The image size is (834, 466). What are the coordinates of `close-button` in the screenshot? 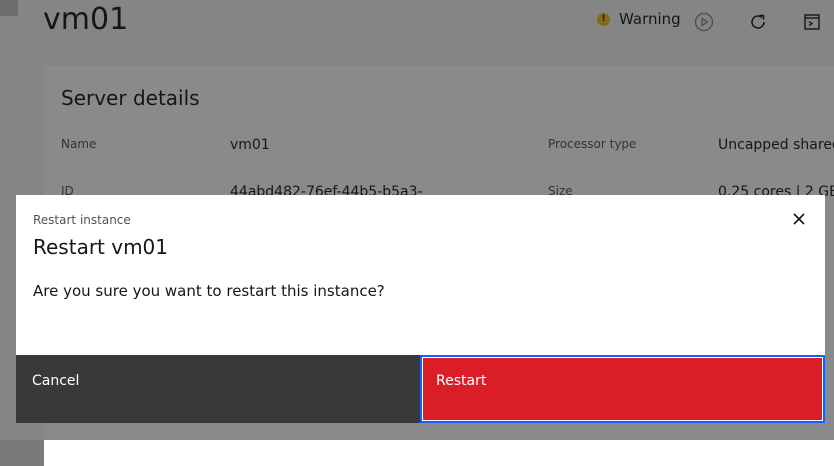 It's located at (799, 220).